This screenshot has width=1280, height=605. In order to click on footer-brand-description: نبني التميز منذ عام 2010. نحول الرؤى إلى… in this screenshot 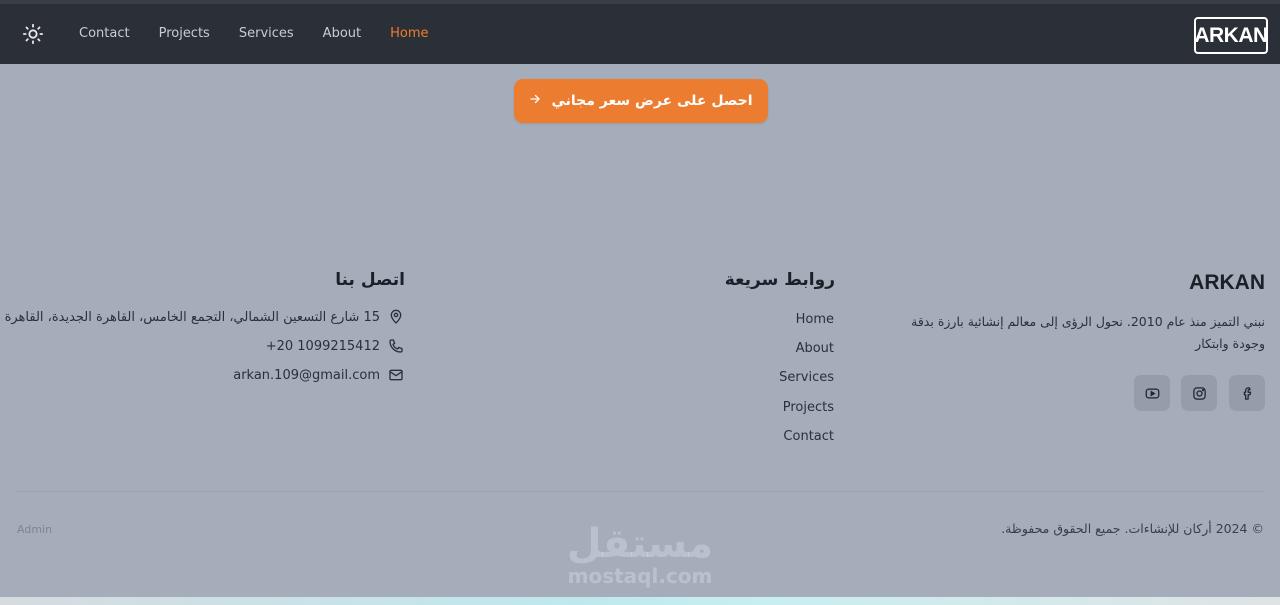, I will do `click(1088, 332)`.